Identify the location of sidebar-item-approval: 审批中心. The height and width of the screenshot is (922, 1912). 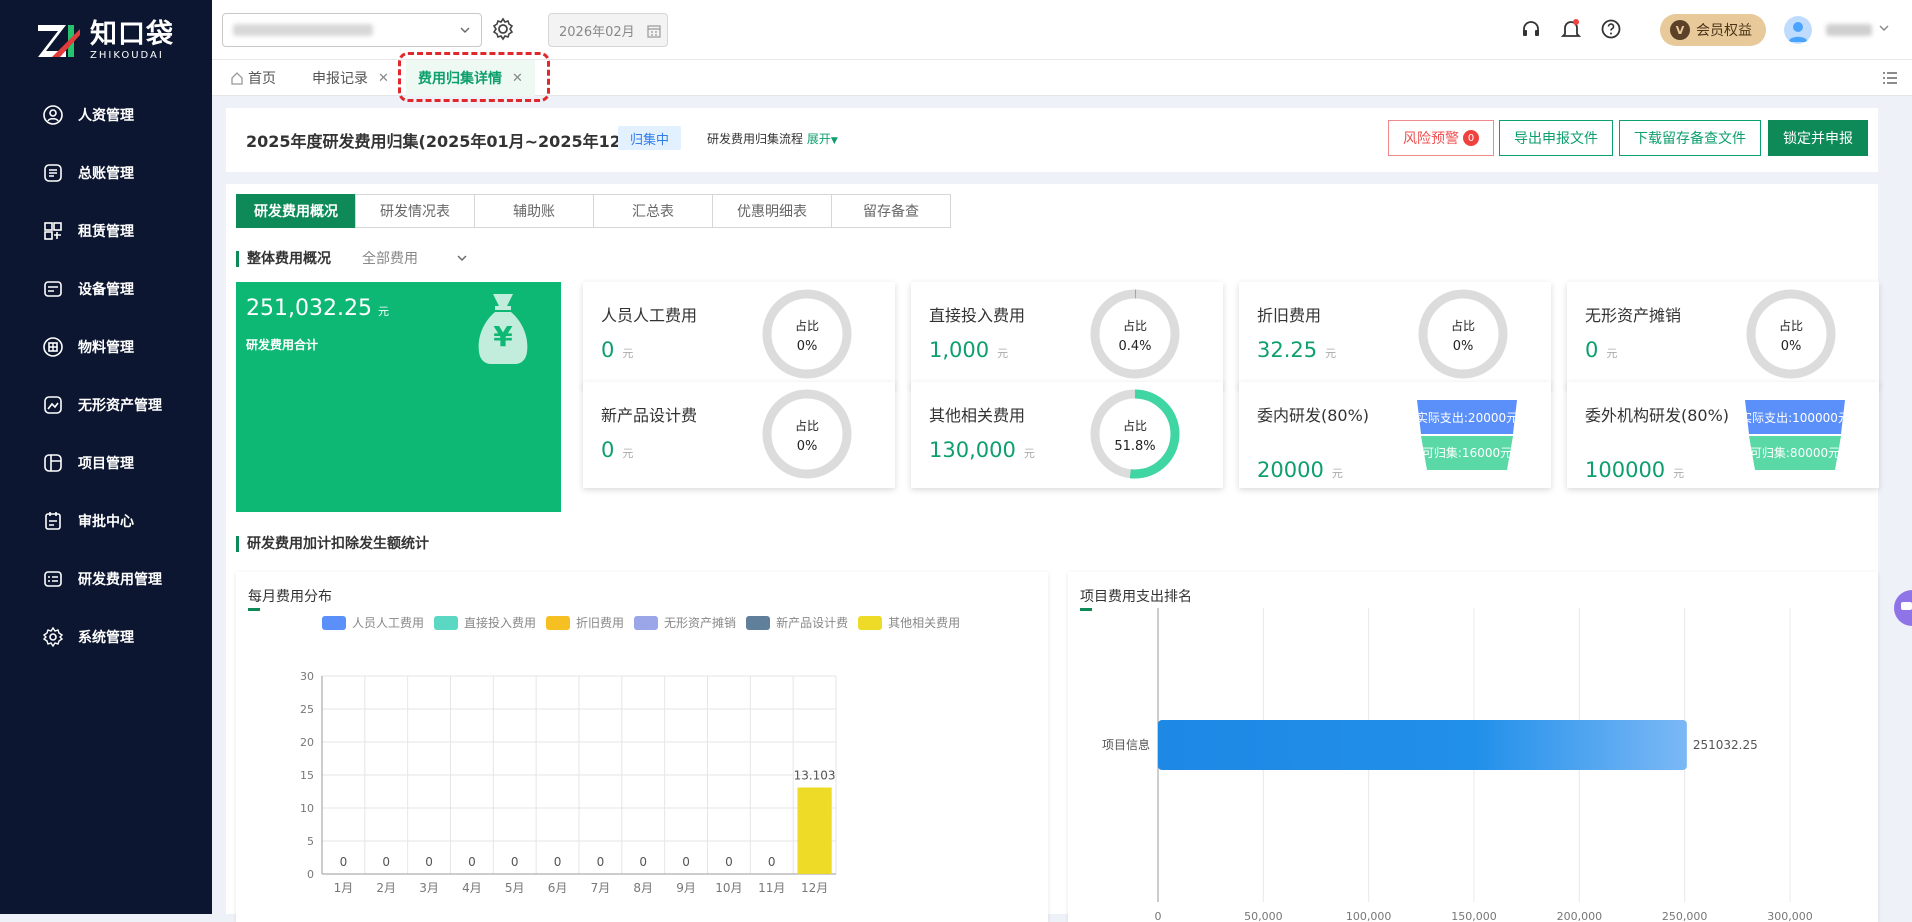
(106, 521).